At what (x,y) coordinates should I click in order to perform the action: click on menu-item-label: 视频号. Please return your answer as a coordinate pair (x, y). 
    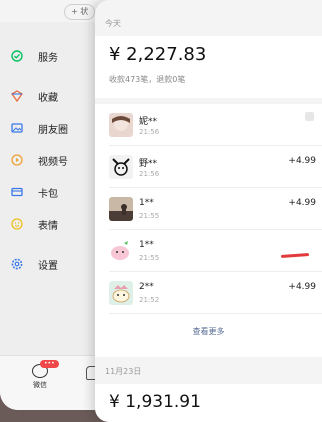
    Looking at the image, I should click on (53, 162).